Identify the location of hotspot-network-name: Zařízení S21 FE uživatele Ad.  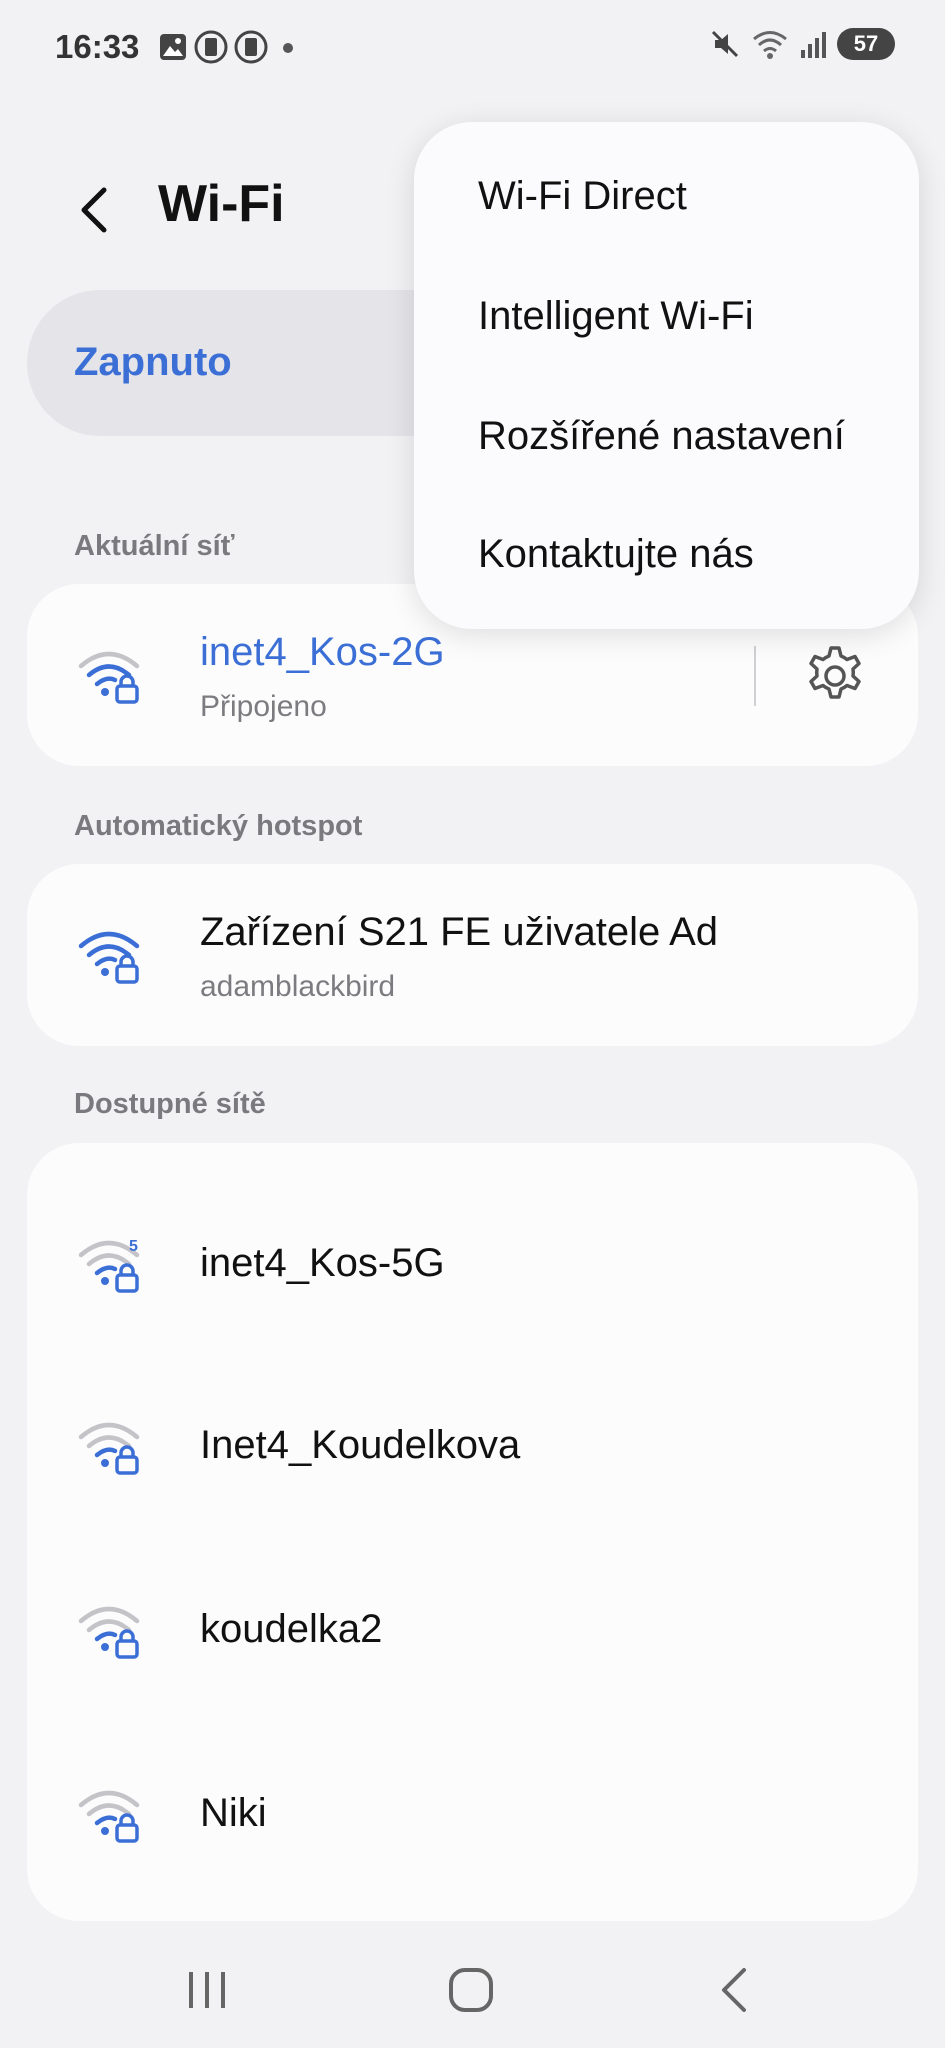
(459, 932).